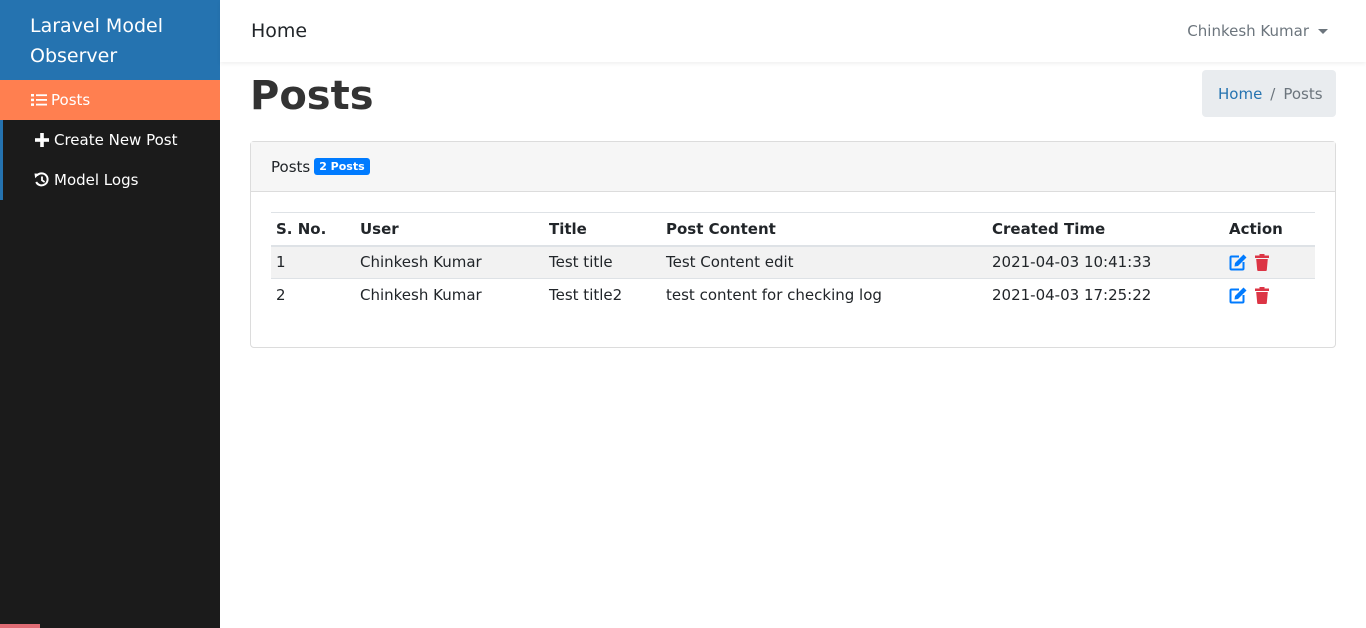 This screenshot has width=1366, height=628. I want to click on sidebar-item-model-logs: Model Logs, so click(110, 180).